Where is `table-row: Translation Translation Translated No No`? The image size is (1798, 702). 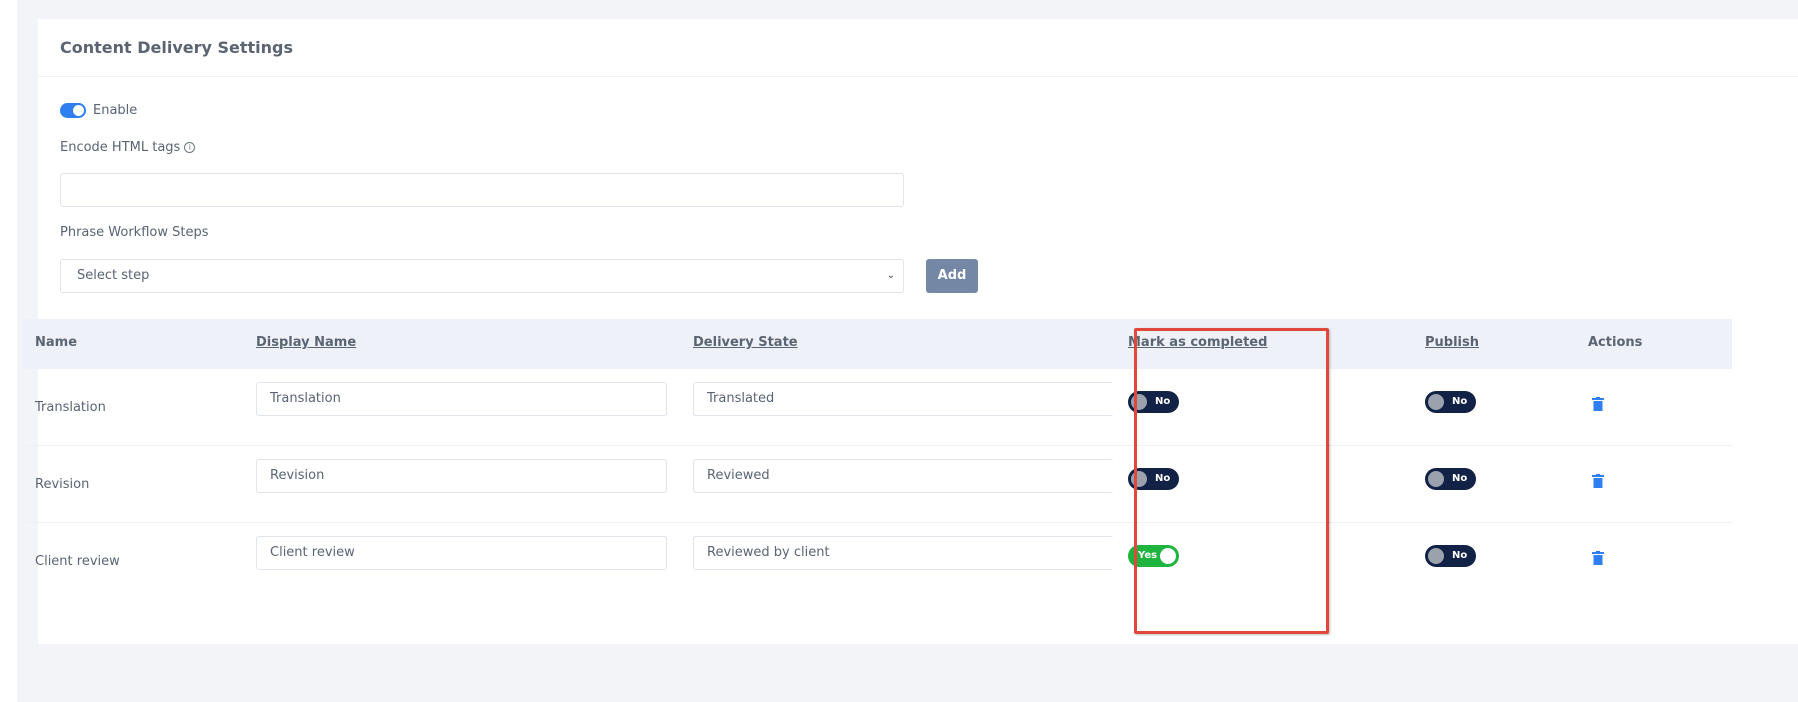 table-row: Translation Translation Translated No No is located at coordinates (877, 407).